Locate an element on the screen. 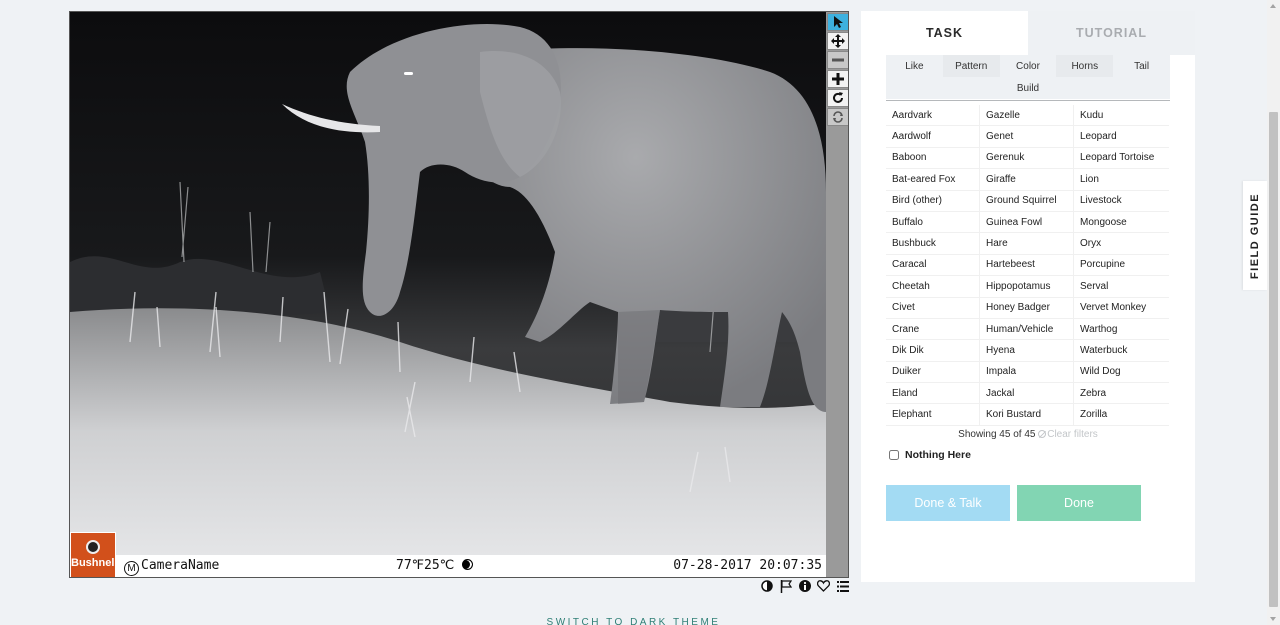 This screenshot has width=1280, height=625. species-option: Zebra is located at coordinates (1121, 394).